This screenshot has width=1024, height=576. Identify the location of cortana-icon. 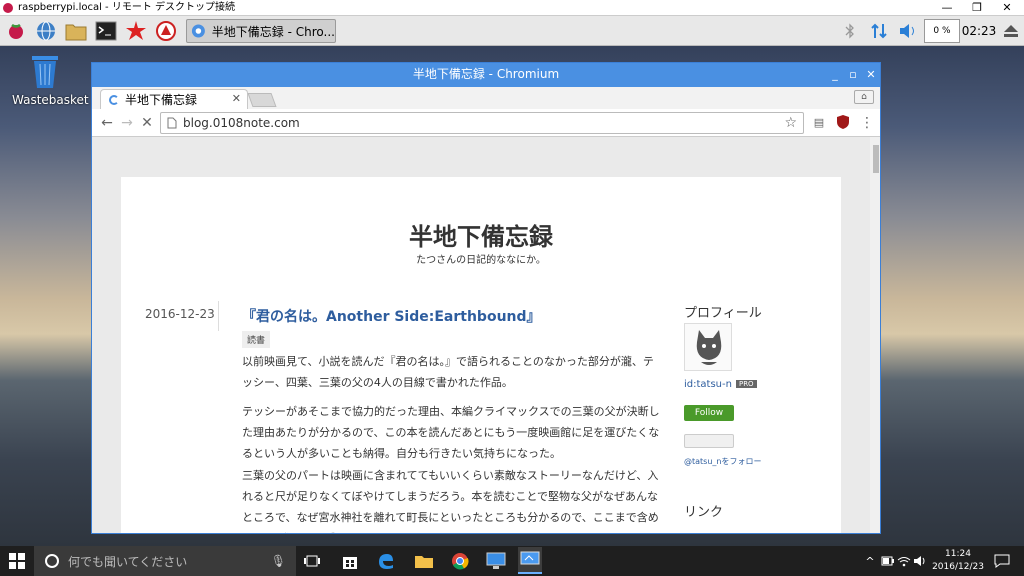
(52, 561).